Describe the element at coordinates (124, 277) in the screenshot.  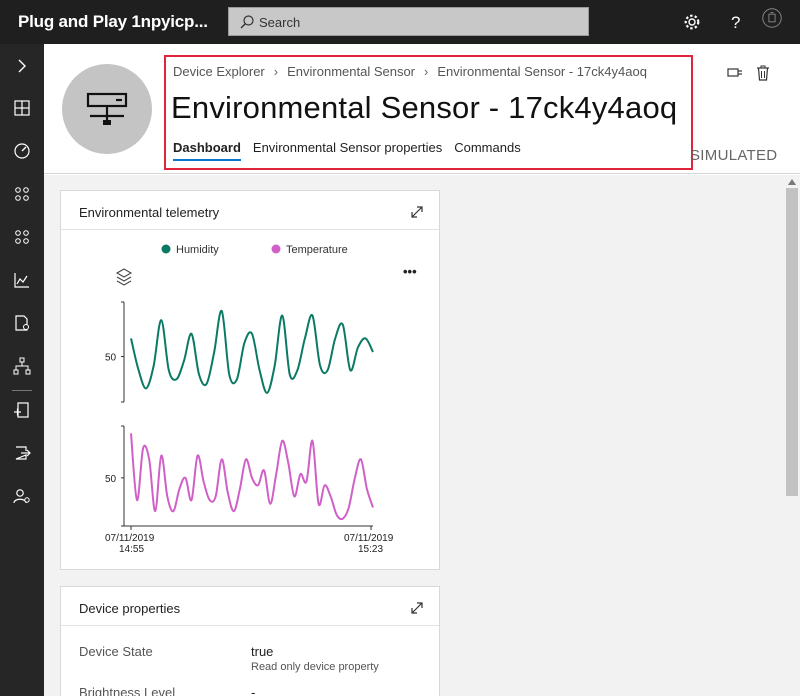
I see `layers-icon` at that location.